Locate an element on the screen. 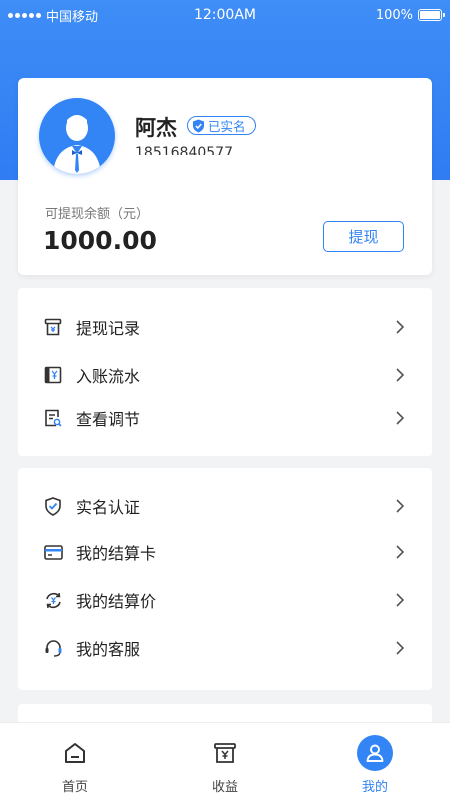 This screenshot has height=800, width=450. phone-number: 18516840577 is located at coordinates (184, 150).